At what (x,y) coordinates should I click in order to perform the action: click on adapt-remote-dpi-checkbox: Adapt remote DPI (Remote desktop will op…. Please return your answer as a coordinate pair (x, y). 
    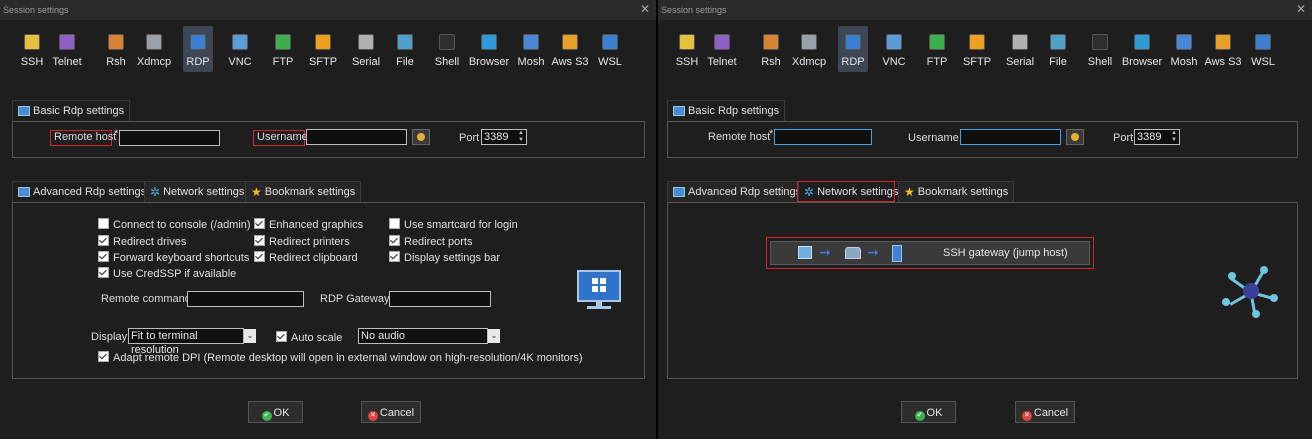
    Looking at the image, I should click on (340, 357).